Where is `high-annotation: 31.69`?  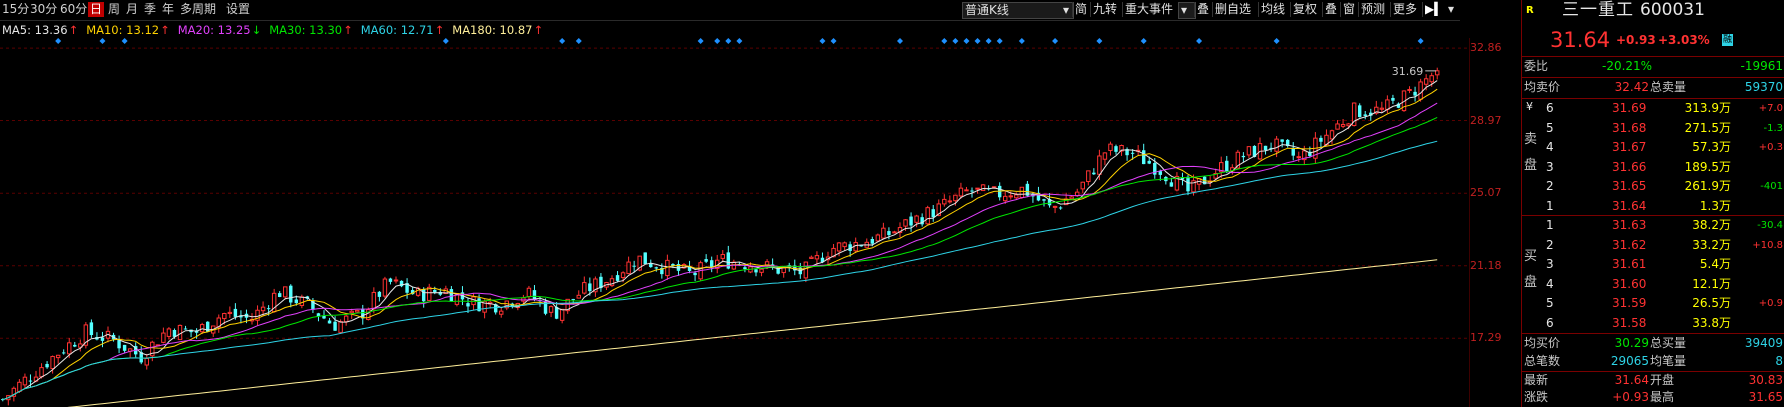 high-annotation: 31.69 is located at coordinates (1408, 71).